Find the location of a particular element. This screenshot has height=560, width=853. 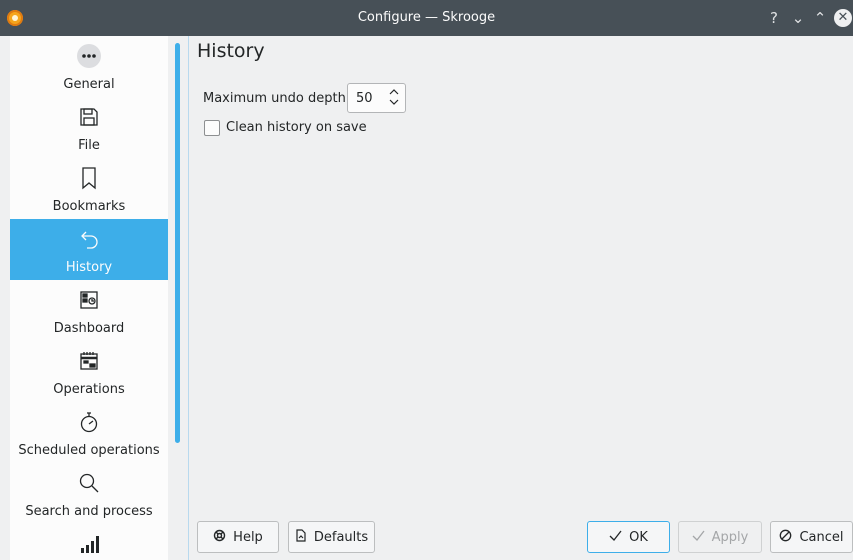

clean-history-checkbox is located at coordinates (212, 128).